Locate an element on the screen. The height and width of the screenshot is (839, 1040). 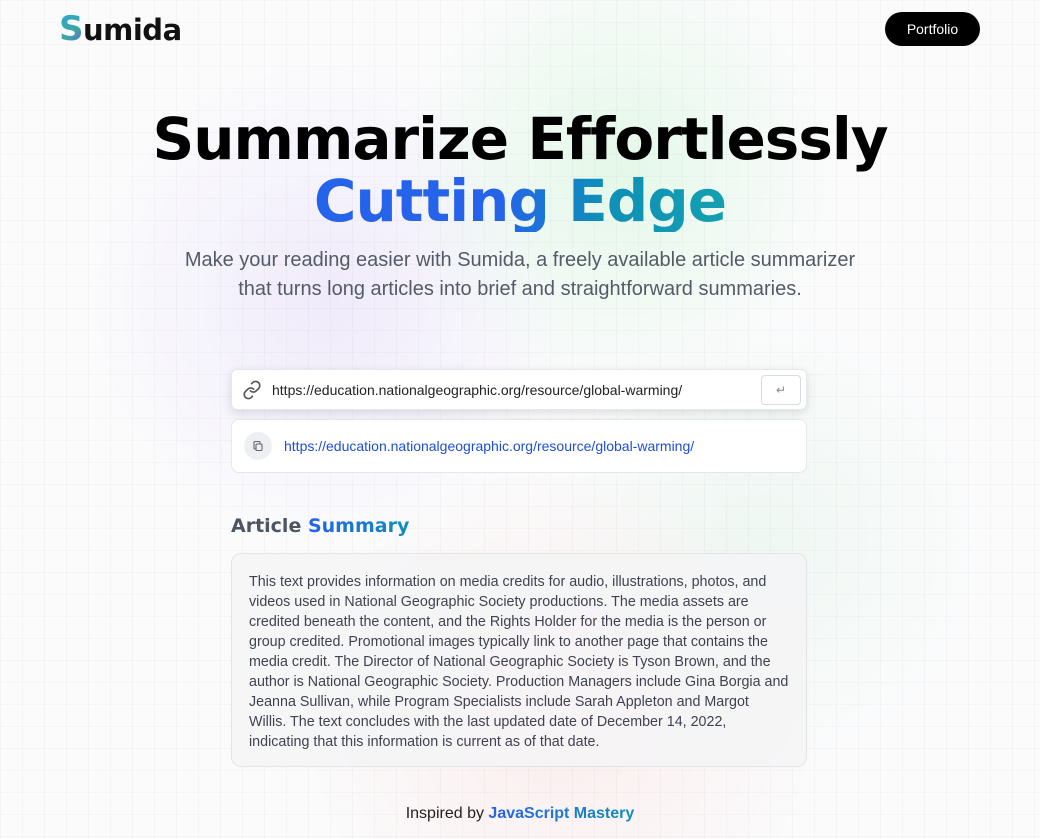
summary-heading: Article Summary is located at coordinates (320, 526).